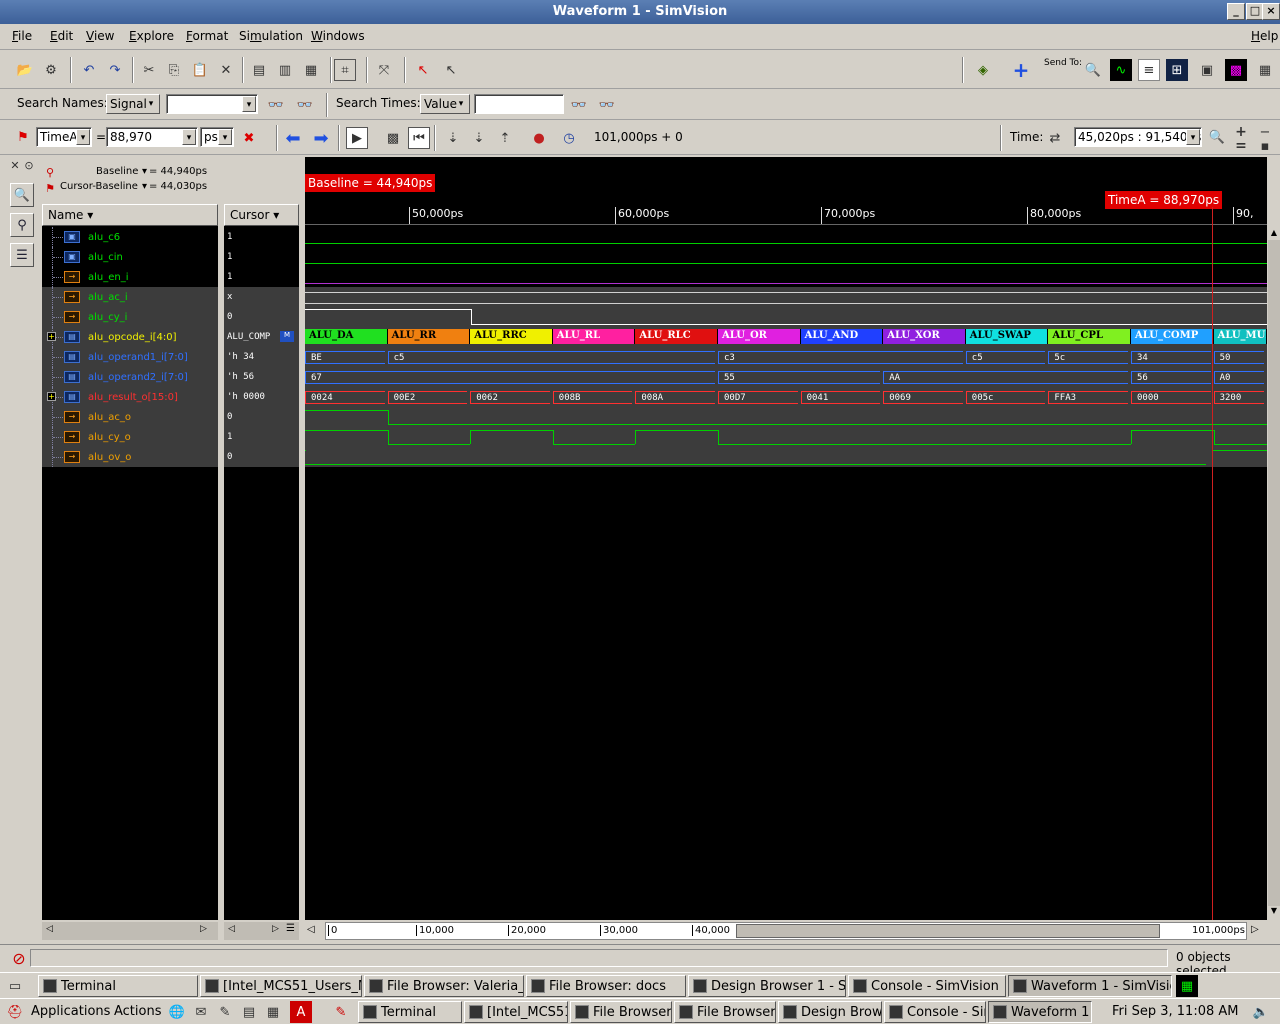  What do you see at coordinates (249, 138) in the screenshot?
I see `cursor-delete-icon: ✖` at bounding box center [249, 138].